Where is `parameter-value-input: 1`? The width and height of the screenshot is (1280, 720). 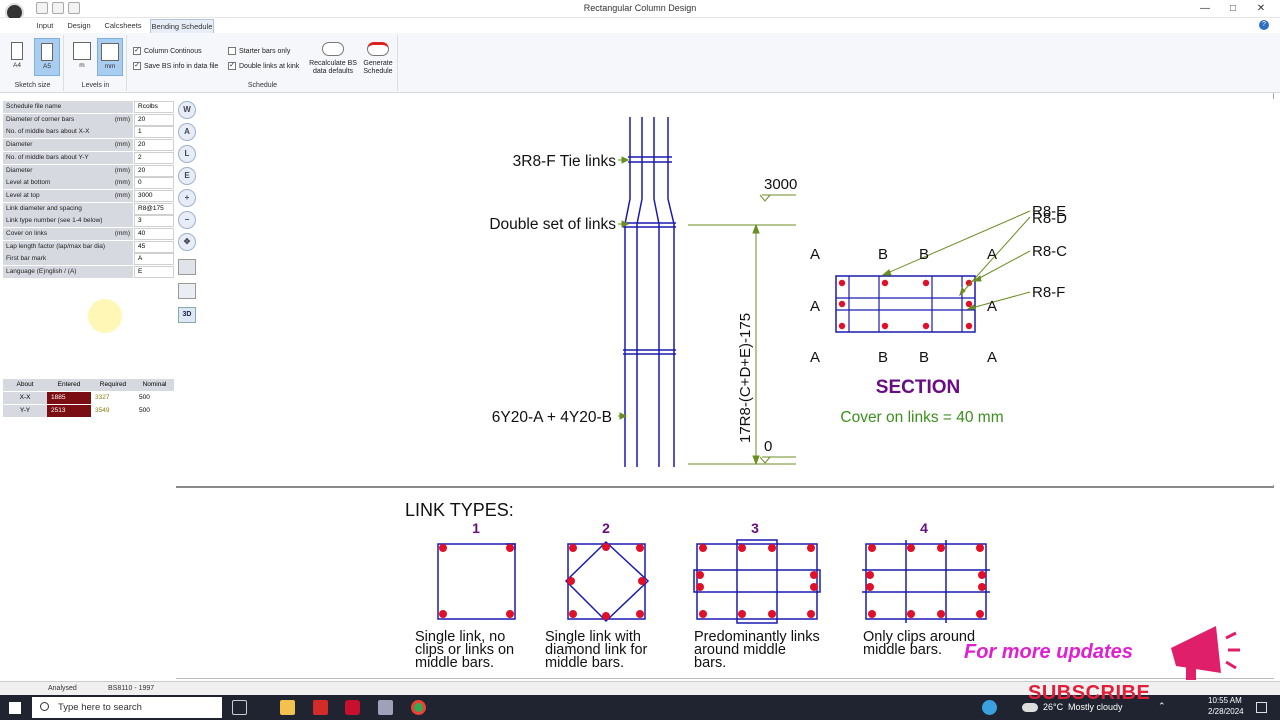
parameter-value-input: 1 is located at coordinates (154, 132).